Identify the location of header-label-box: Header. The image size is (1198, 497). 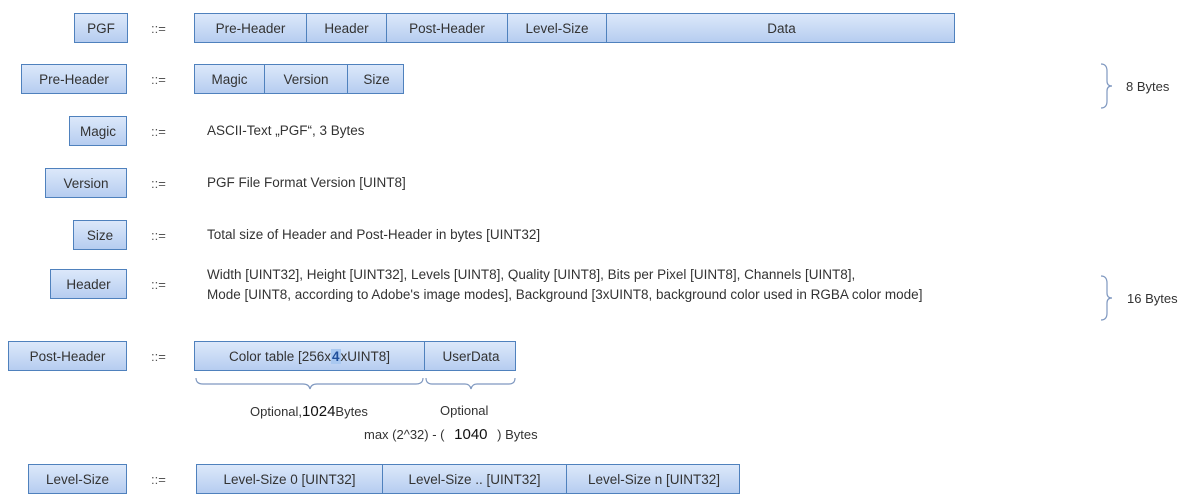
(88, 284).